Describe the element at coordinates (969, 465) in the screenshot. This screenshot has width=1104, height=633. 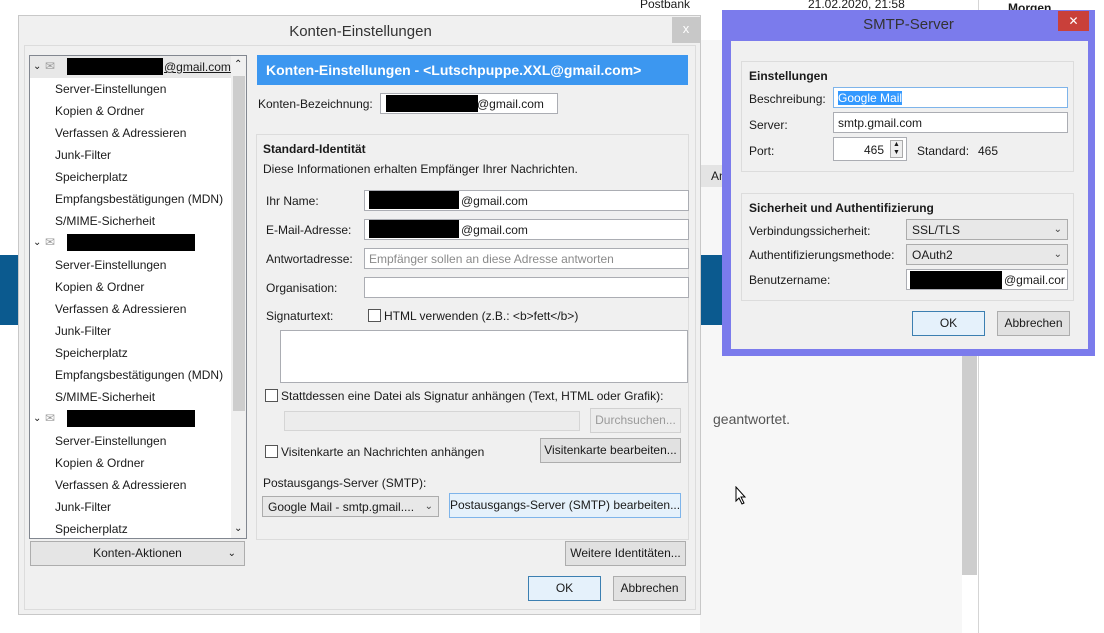
I see `background-scrollbar` at that location.